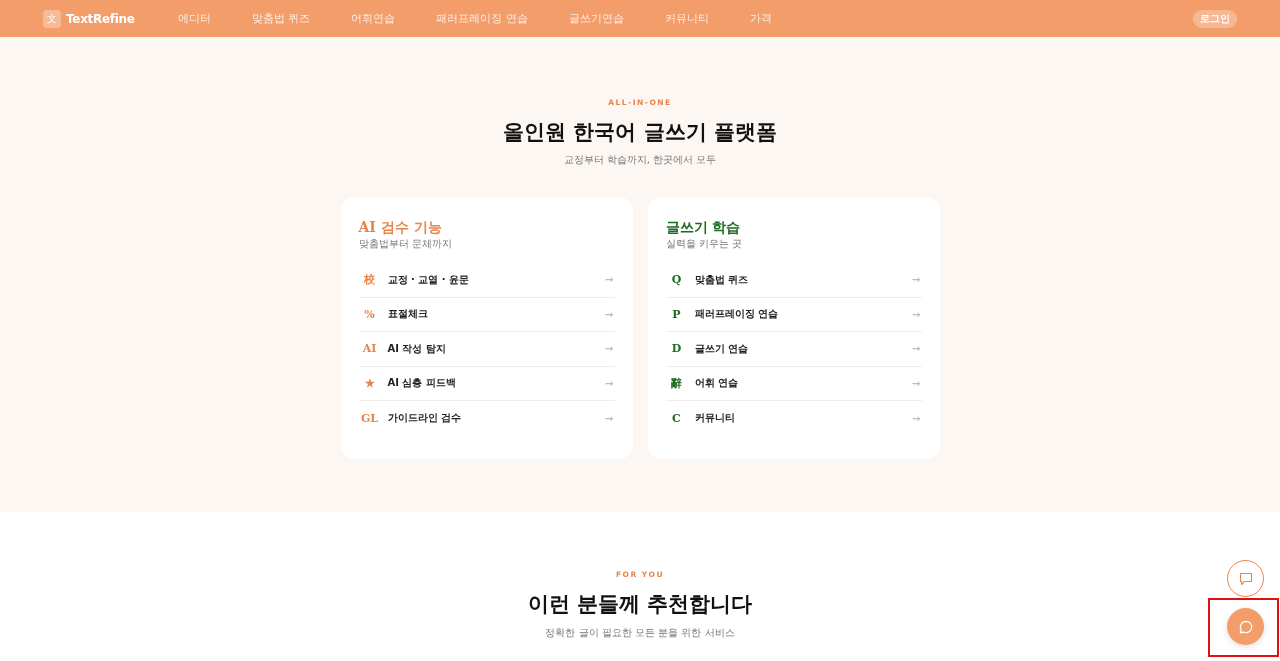 Image resolution: width=1280 pixels, height=661 pixels. Describe the element at coordinates (676, 314) in the screenshot. I see `feature-mark-icon: P` at that location.